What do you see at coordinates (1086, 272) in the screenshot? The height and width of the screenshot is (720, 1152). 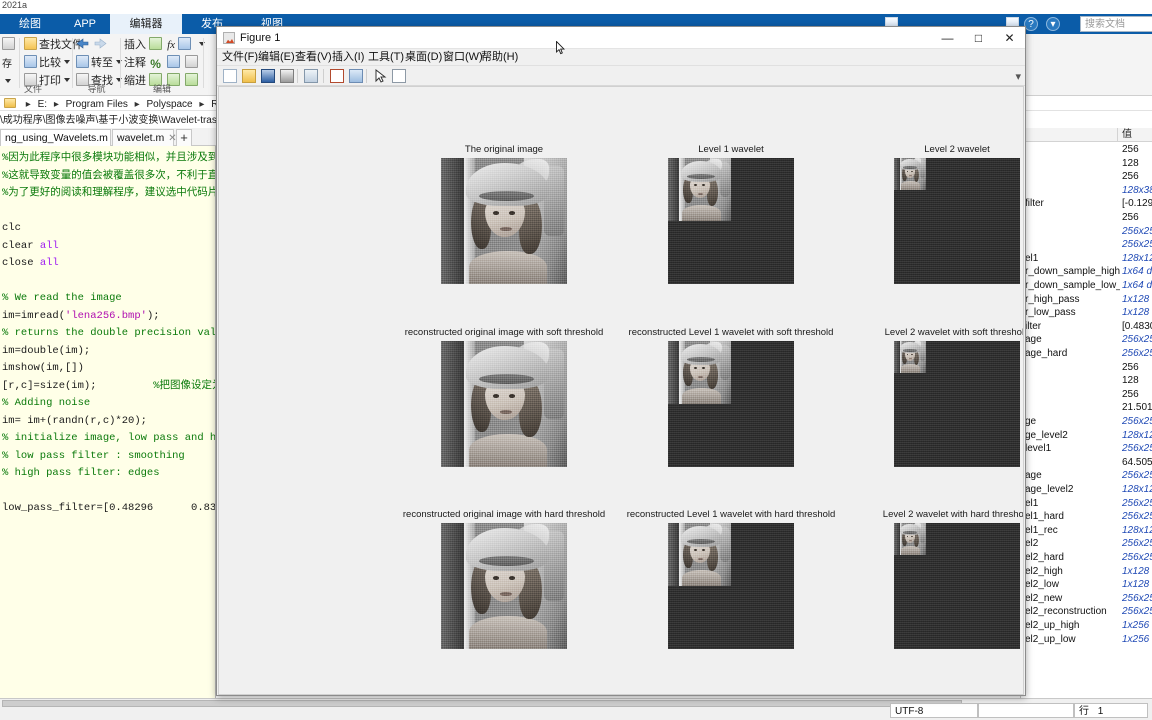 I see `workspace-row: r_down_sample_high_...1x64 do` at bounding box center [1086, 272].